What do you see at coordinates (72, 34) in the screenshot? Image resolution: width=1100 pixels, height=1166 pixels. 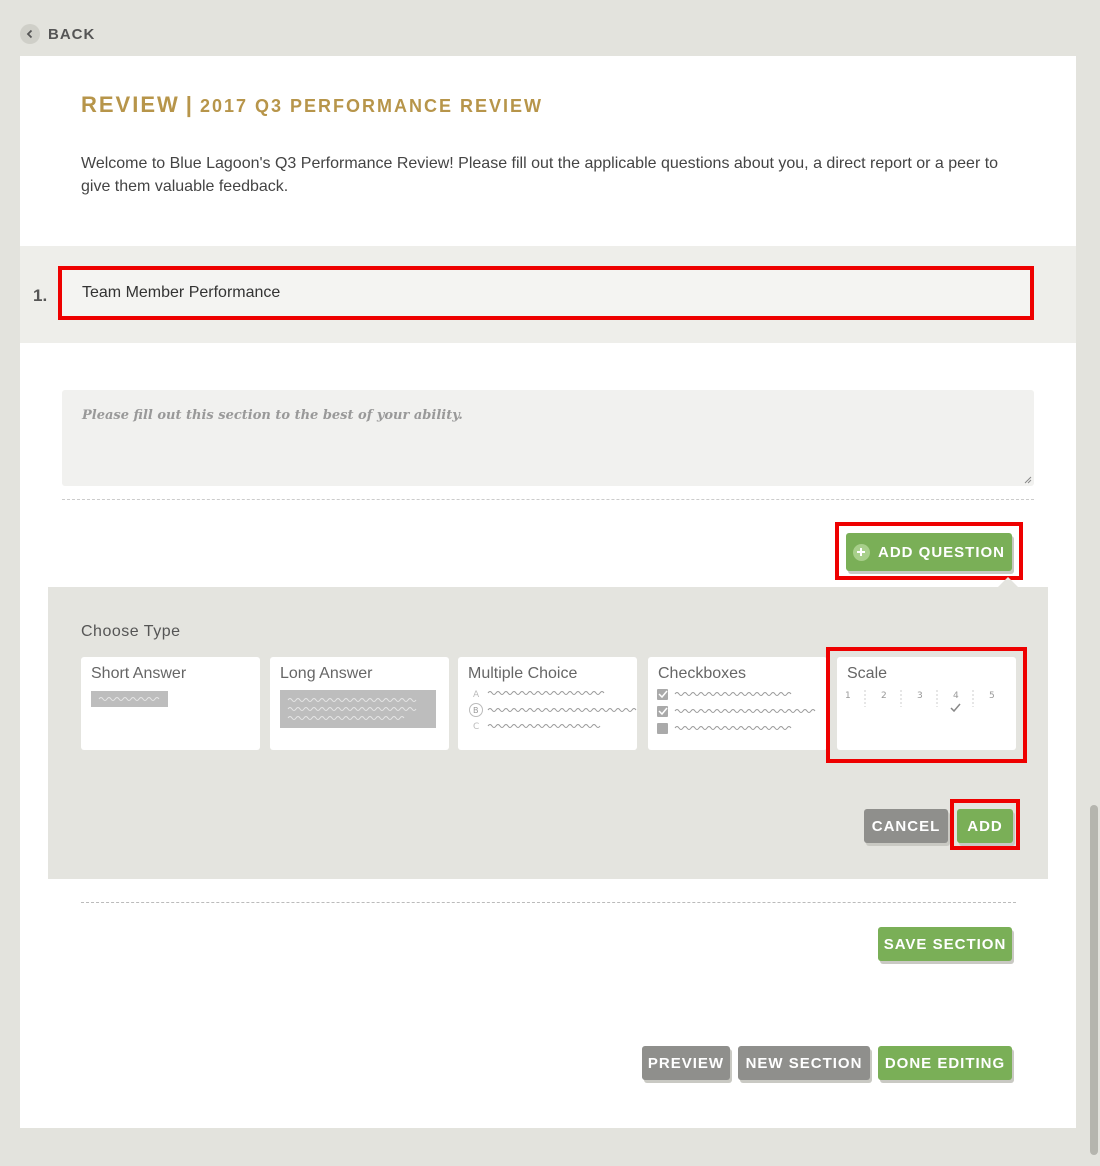 I see `back-label: BACK` at bounding box center [72, 34].